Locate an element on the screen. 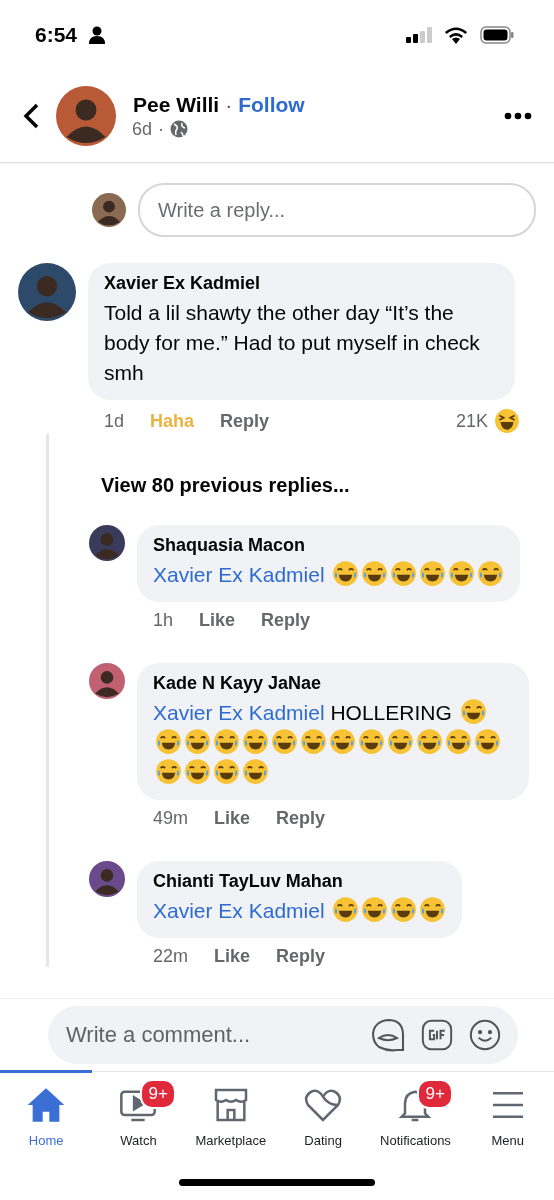 Image resolution: width=554 pixels, height=1200 pixels. globe-icon is located at coordinates (179, 129).